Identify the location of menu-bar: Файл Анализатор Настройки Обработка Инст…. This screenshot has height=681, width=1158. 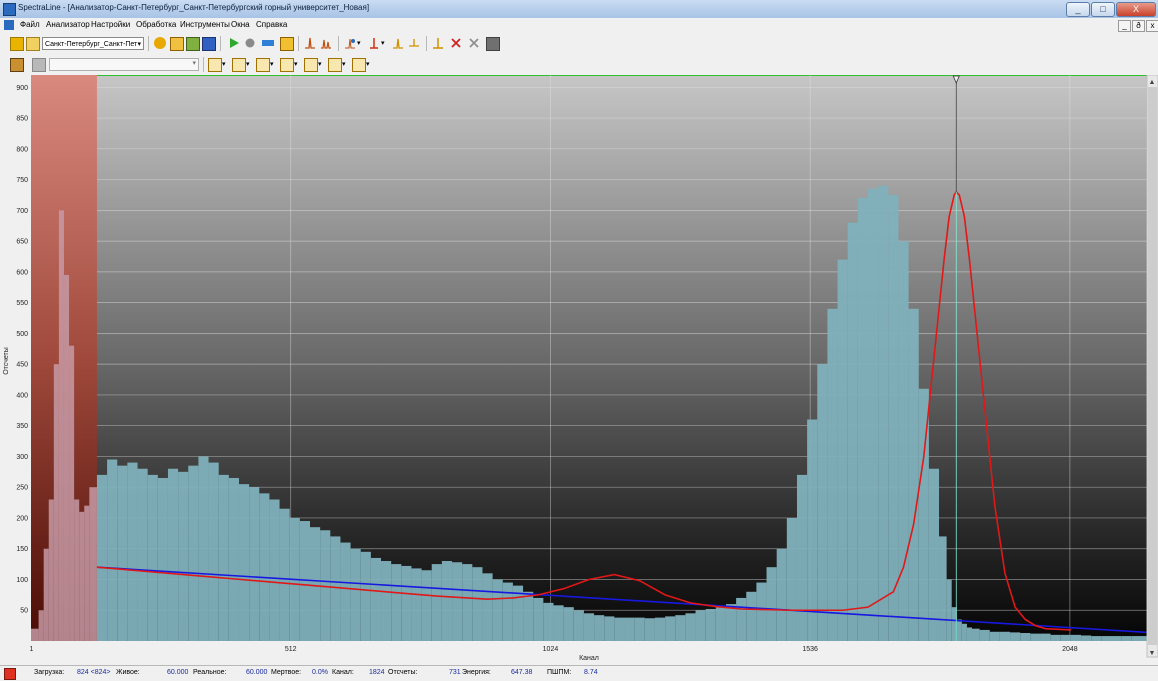
(579, 26).